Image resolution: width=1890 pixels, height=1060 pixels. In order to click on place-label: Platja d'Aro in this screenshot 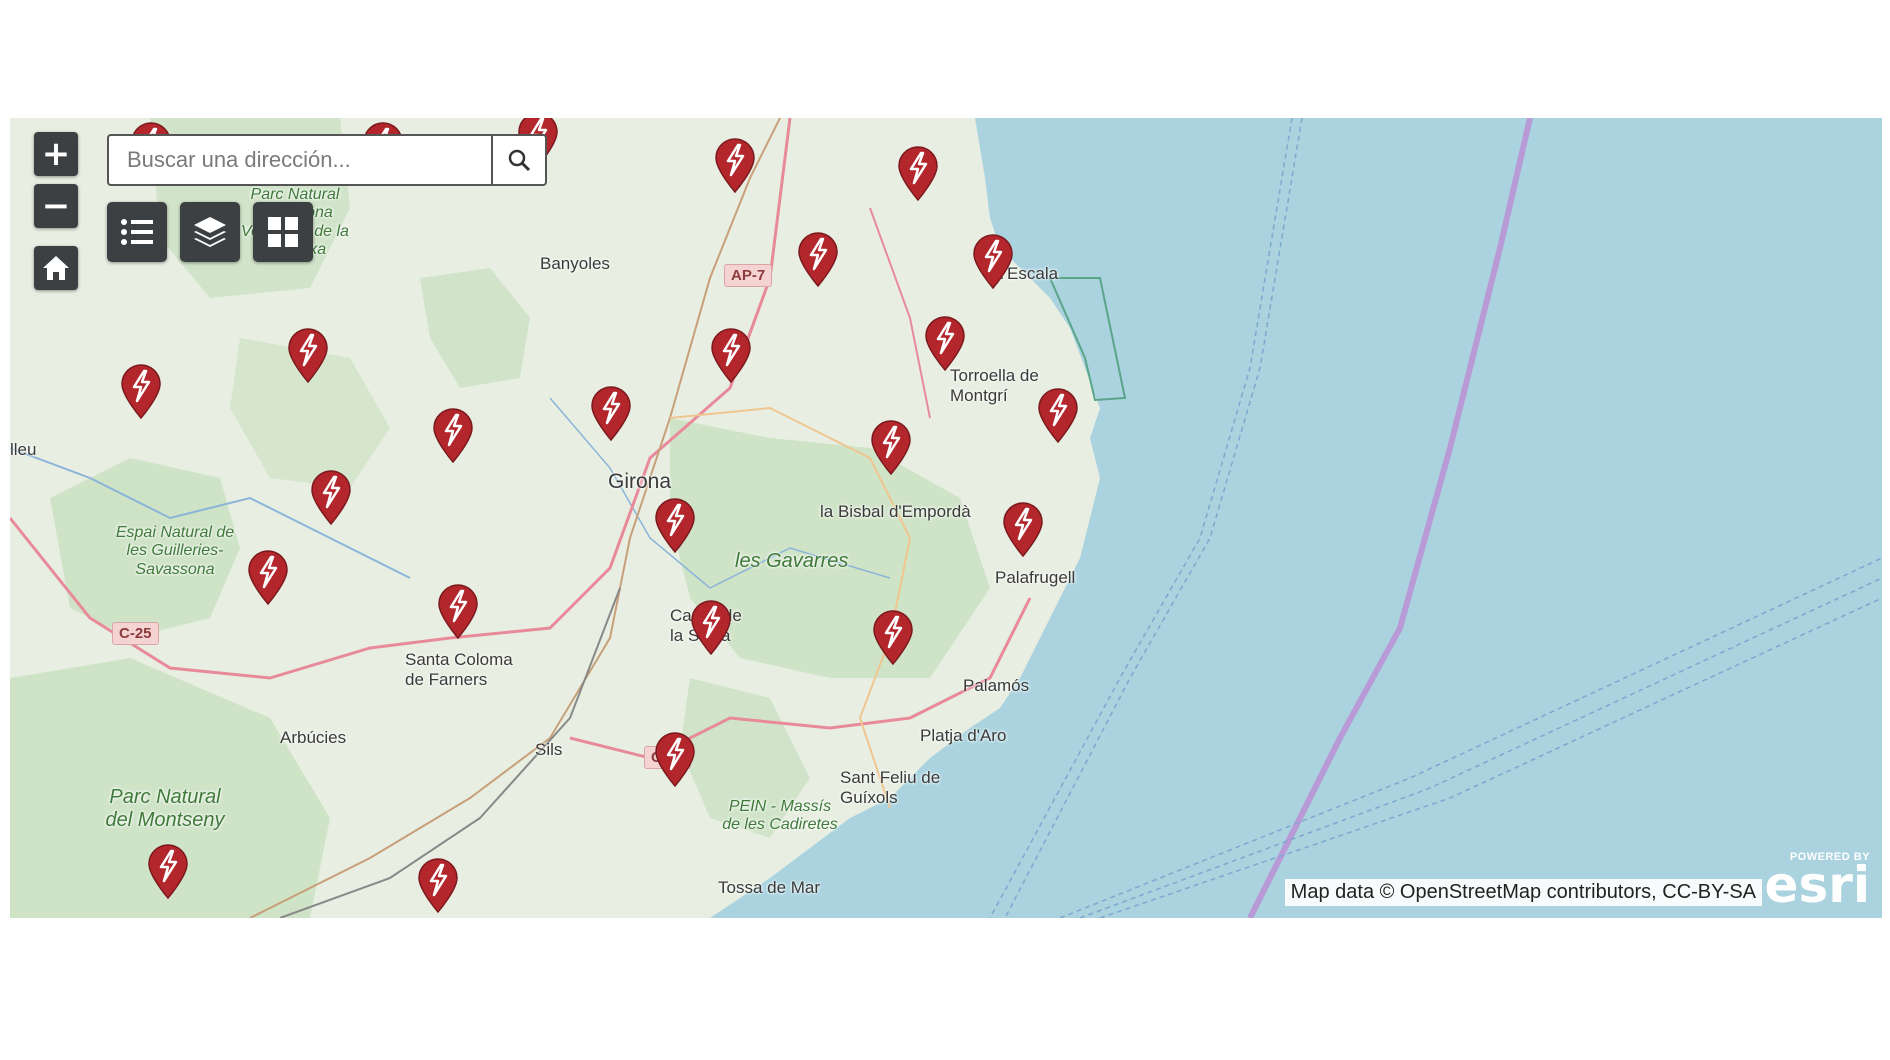, I will do `click(963, 735)`.